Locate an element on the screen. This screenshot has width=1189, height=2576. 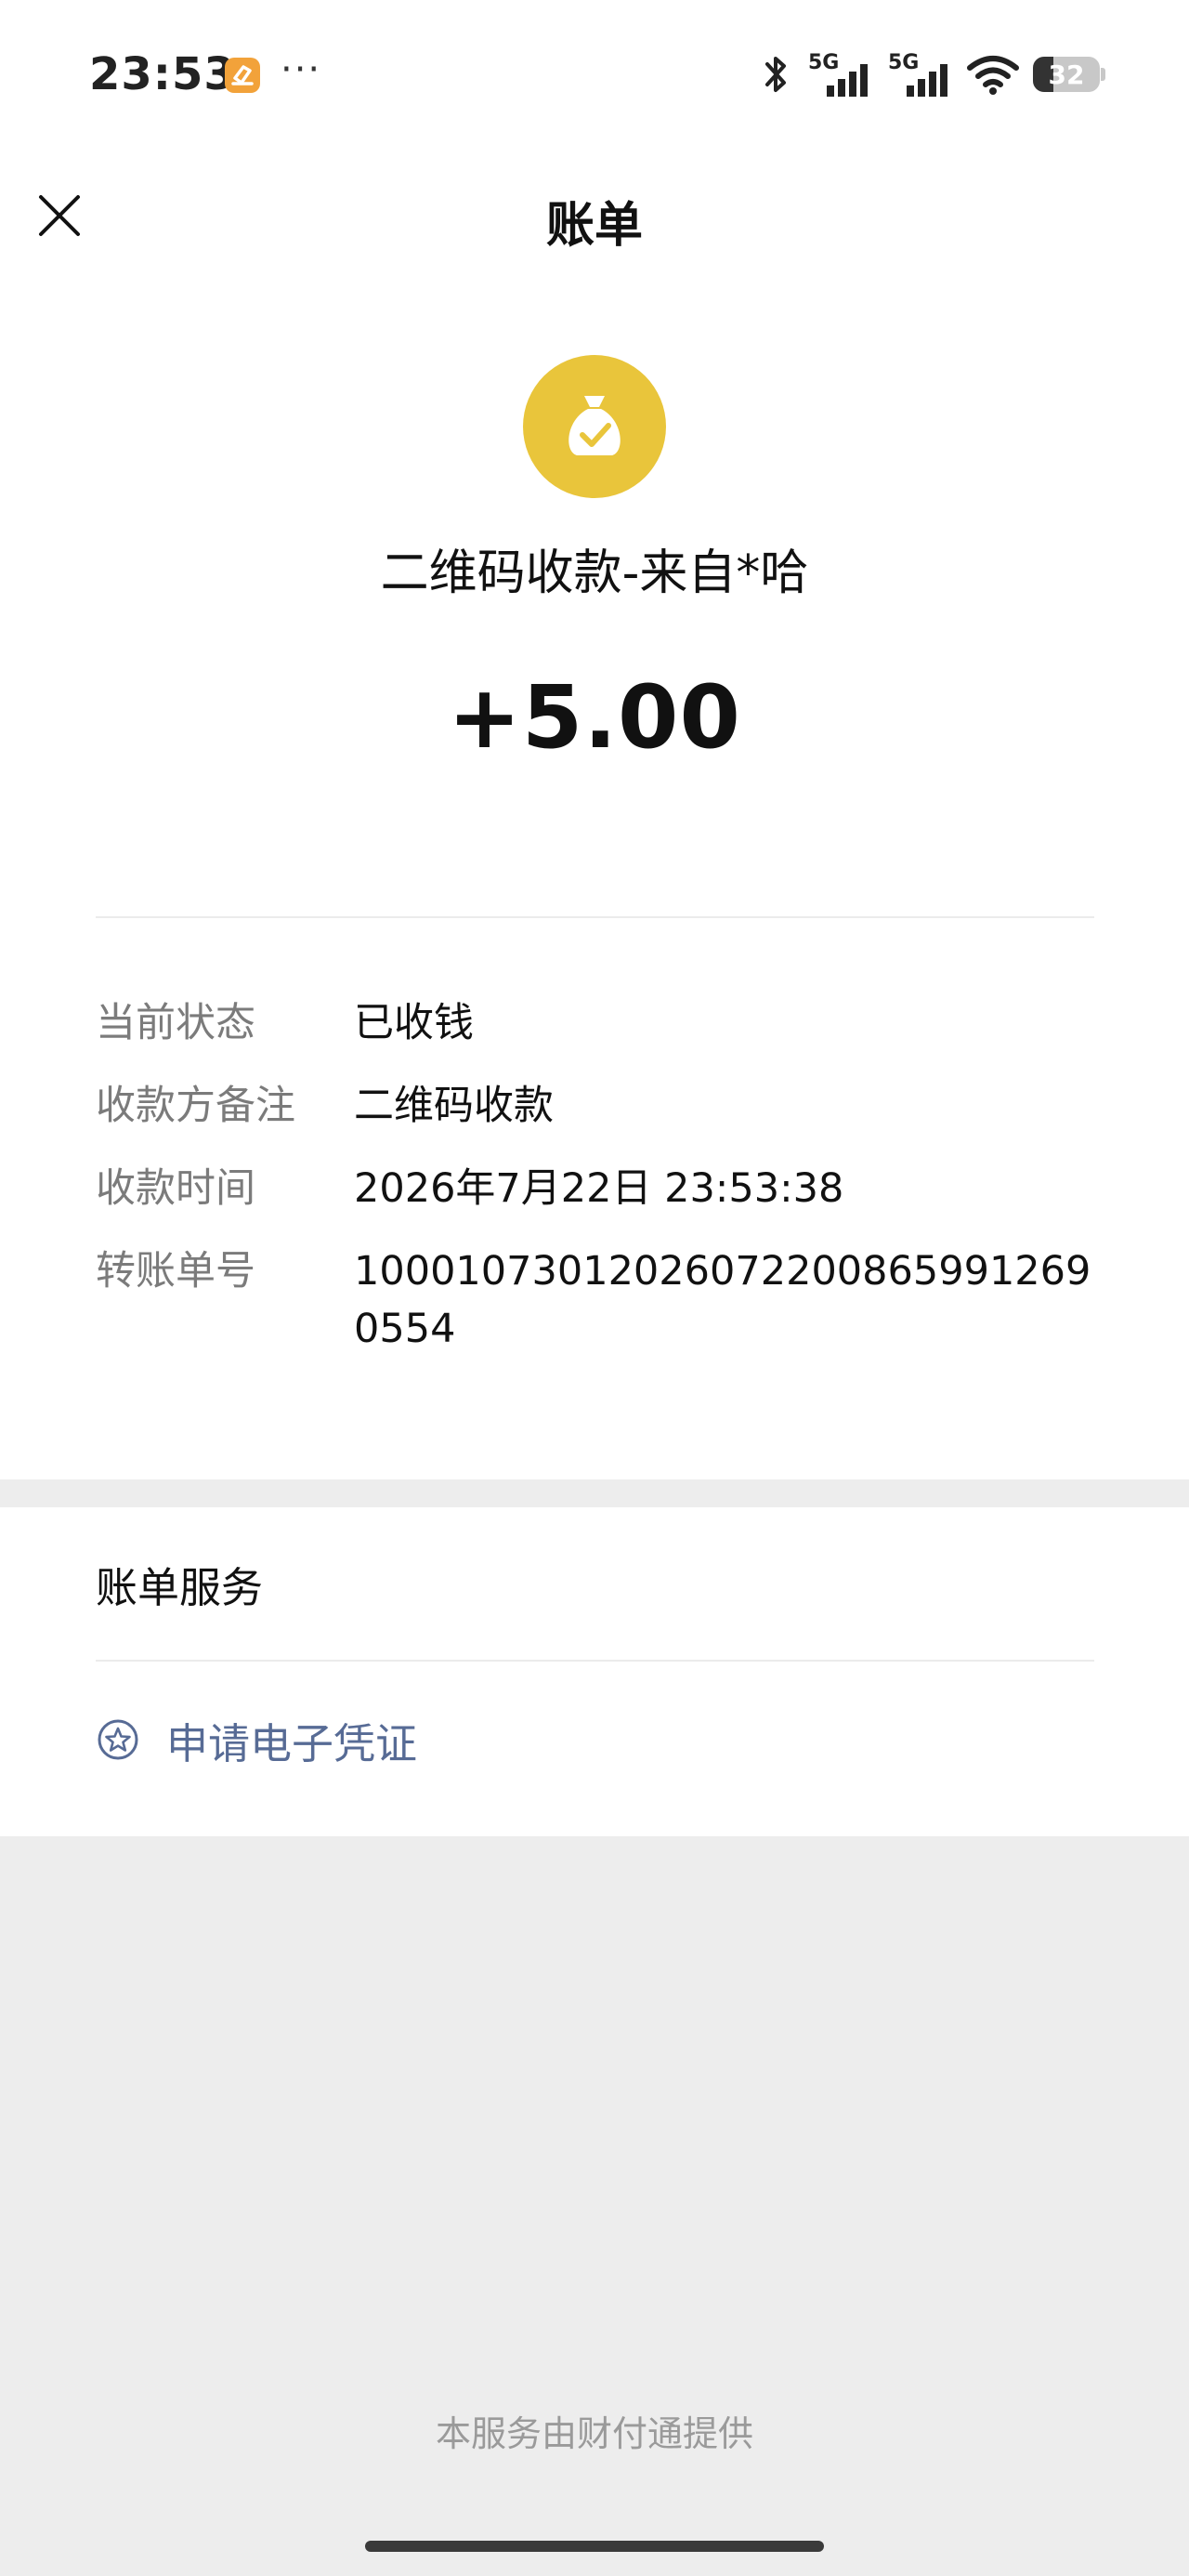
voucher-label: 申请电子凭证 is located at coordinates (292, 1743).